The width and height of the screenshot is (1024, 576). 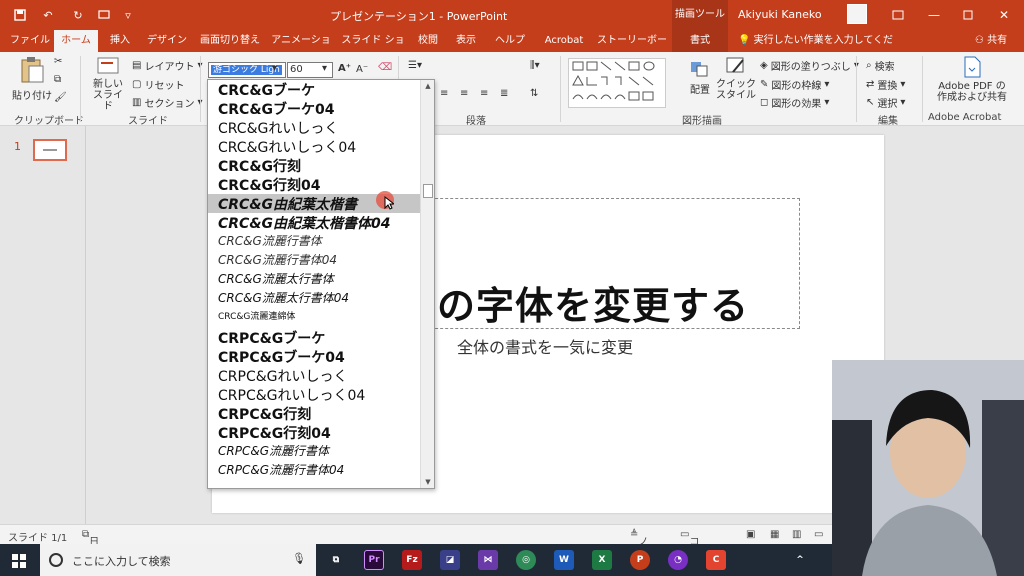 What do you see at coordinates (158, 84) in the screenshot?
I see `reset-button: ▢ リセット` at bounding box center [158, 84].